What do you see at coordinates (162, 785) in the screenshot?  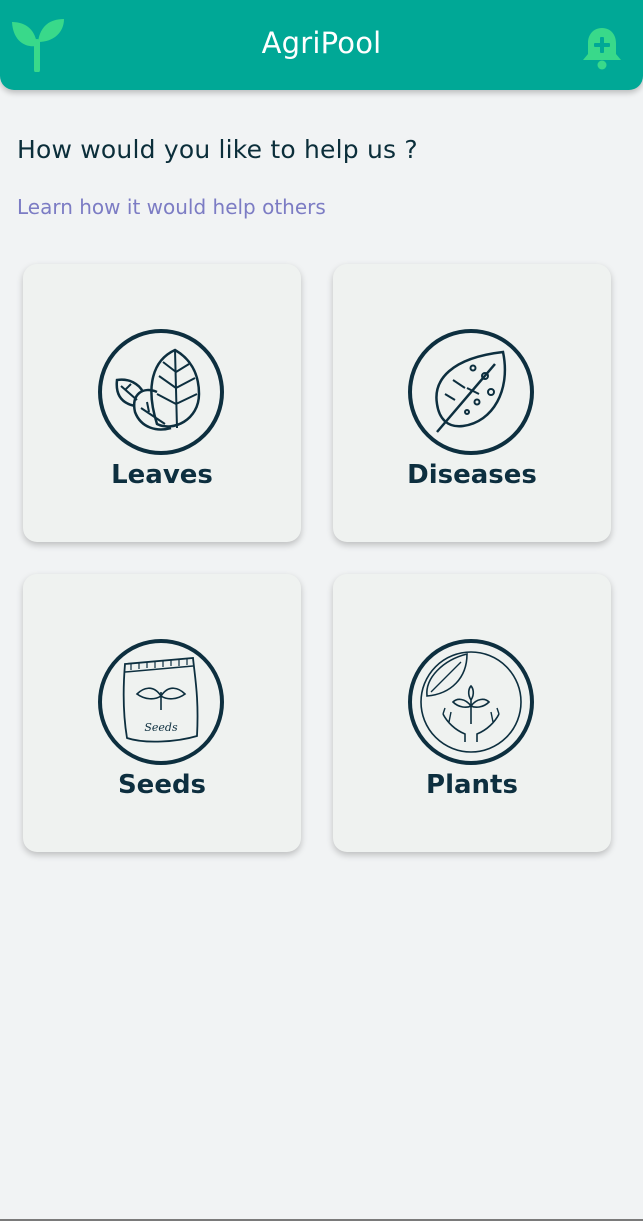 I see `category-label: Seeds` at bounding box center [162, 785].